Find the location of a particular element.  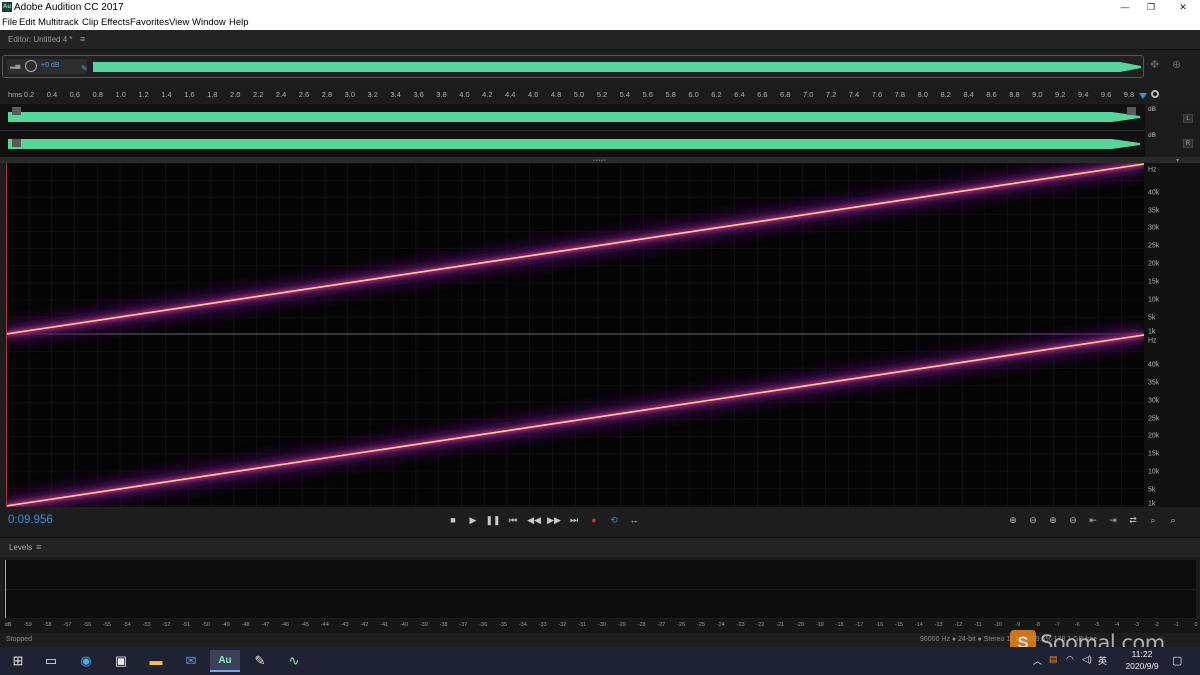

ruler-tick-label: 5.4 is located at coordinates (625, 94).